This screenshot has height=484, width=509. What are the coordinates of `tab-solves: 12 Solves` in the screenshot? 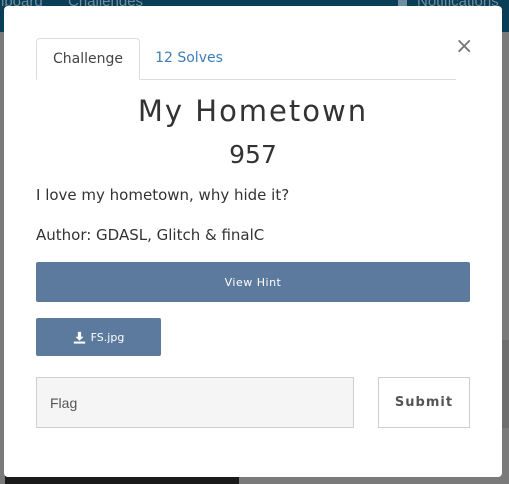 It's located at (189, 58).